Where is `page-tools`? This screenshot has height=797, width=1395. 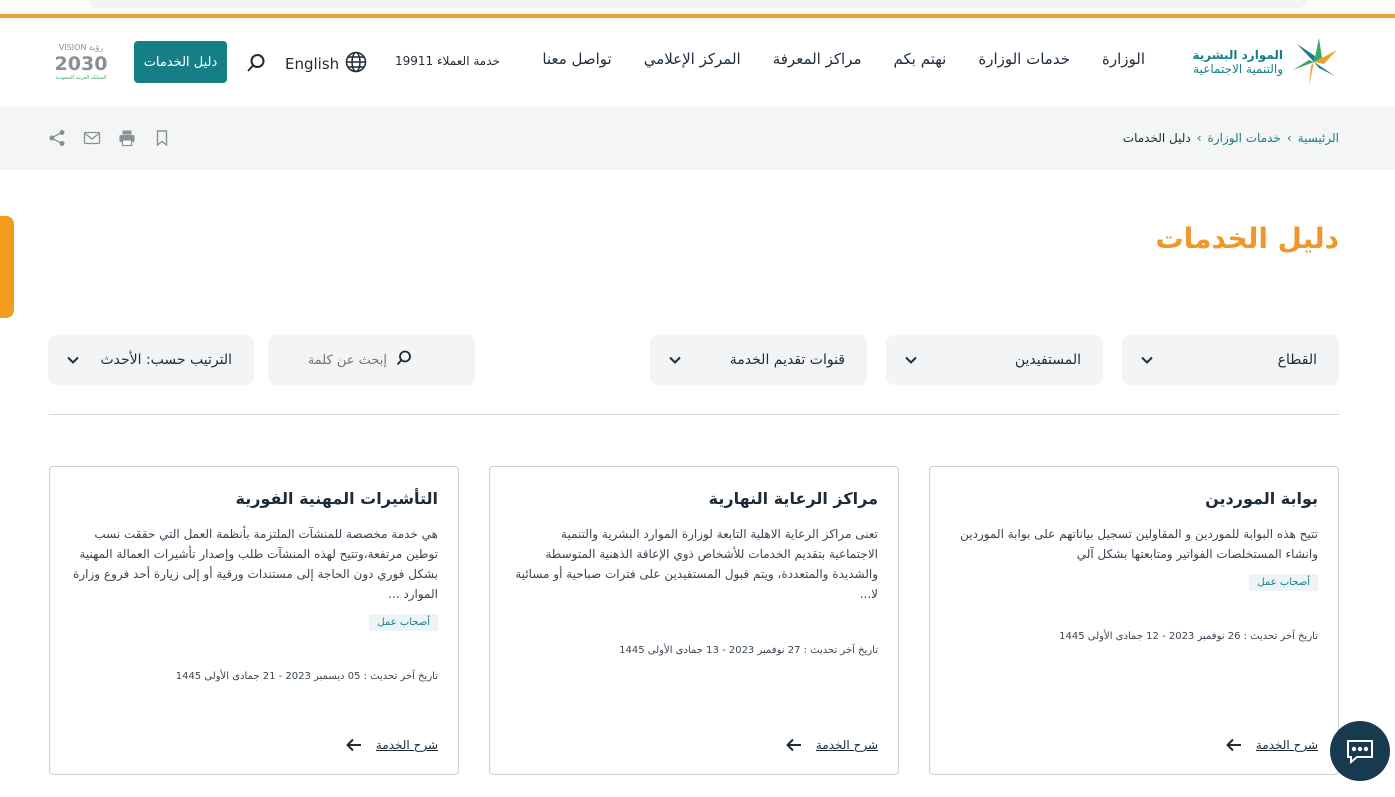 page-tools is located at coordinates (109, 138).